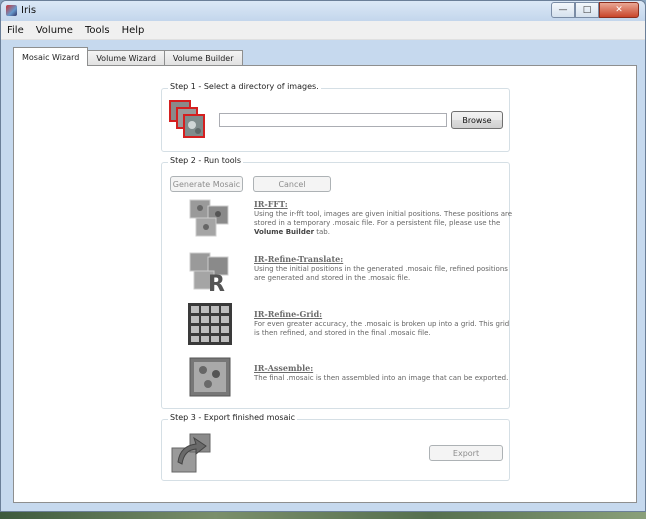 The image size is (646, 519). I want to click on menu-tools: Tools, so click(97, 30).